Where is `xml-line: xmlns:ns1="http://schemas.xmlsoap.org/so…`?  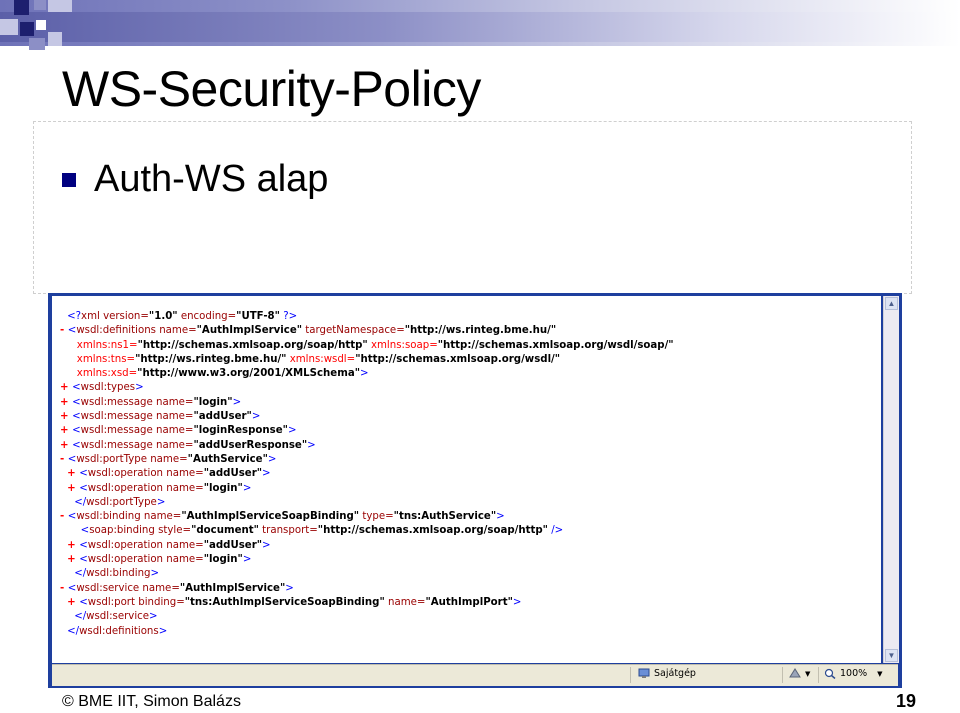 xml-line: xmlns:ns1="http://schemas.xmlsoap.org/so… is located at coordinates (367, 346).